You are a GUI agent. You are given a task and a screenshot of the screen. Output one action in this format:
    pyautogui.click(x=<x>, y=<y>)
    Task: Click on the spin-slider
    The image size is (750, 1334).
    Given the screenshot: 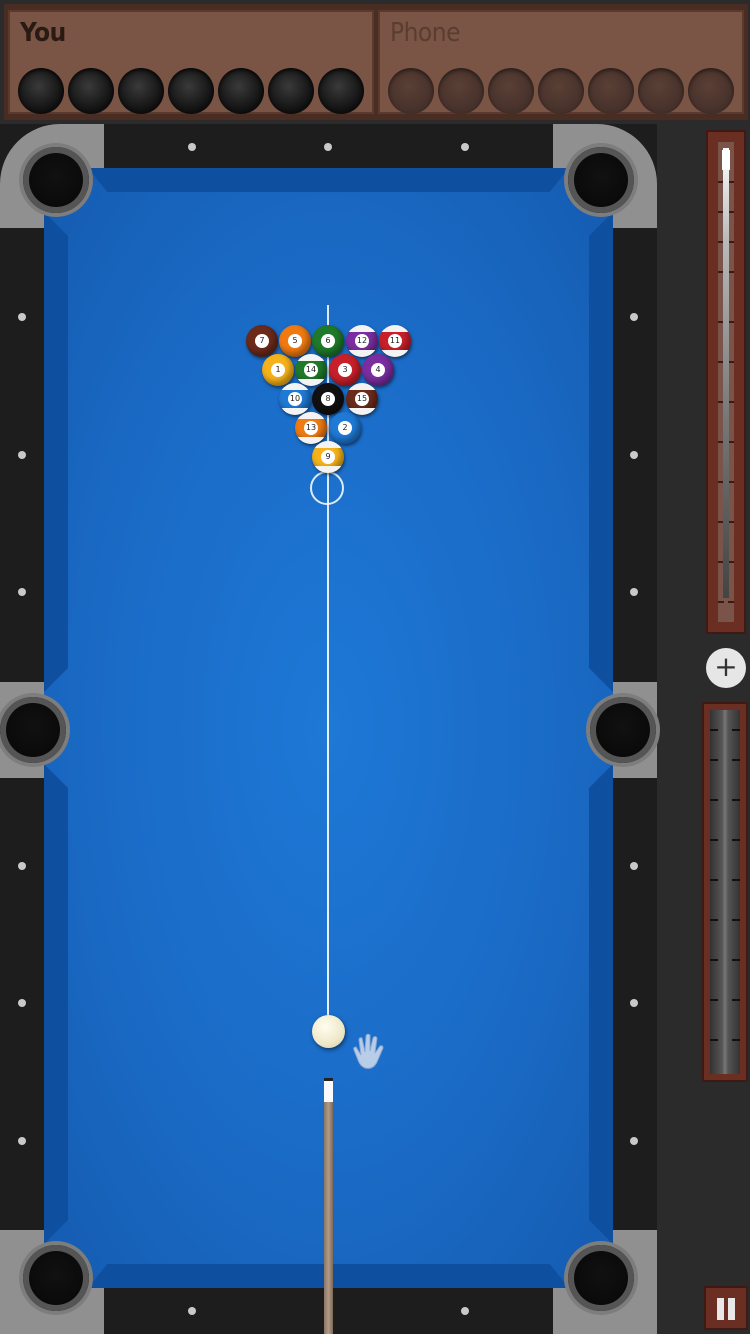 What is the action you would take?
    pyautogui.click(x=725, y=892)
    